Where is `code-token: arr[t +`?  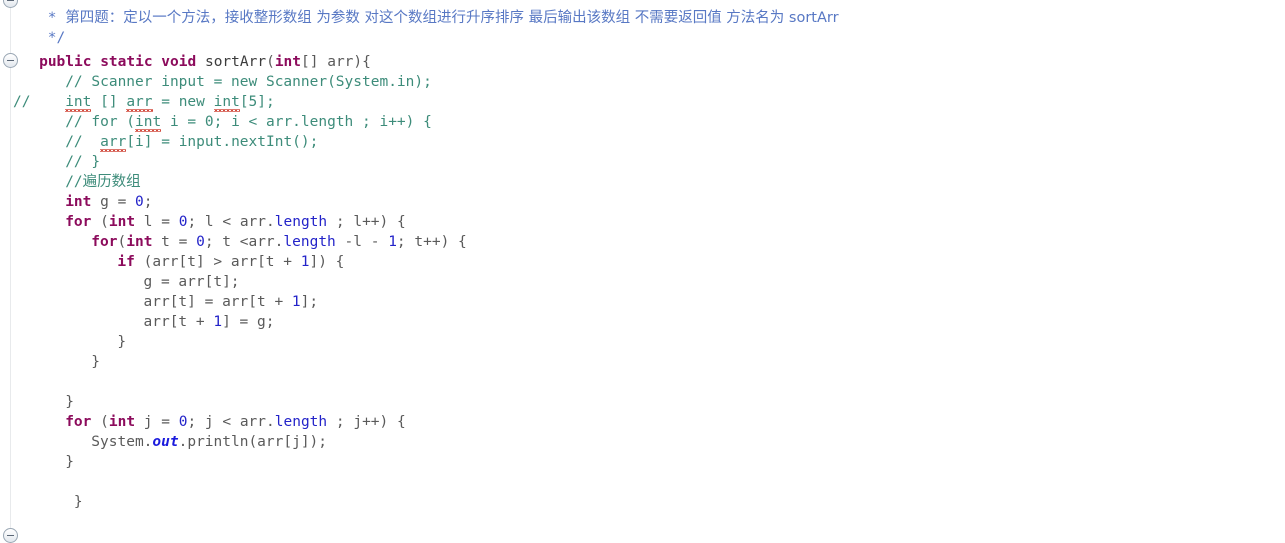 code-token: arr[t + is located at coordinates (178, 322).